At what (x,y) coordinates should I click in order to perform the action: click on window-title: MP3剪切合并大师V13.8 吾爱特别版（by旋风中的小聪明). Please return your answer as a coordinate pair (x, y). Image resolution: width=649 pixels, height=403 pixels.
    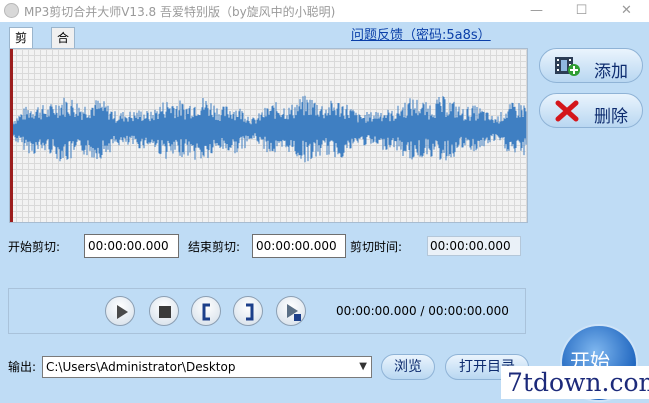
    Looking at the image, I should click on (180, 12).